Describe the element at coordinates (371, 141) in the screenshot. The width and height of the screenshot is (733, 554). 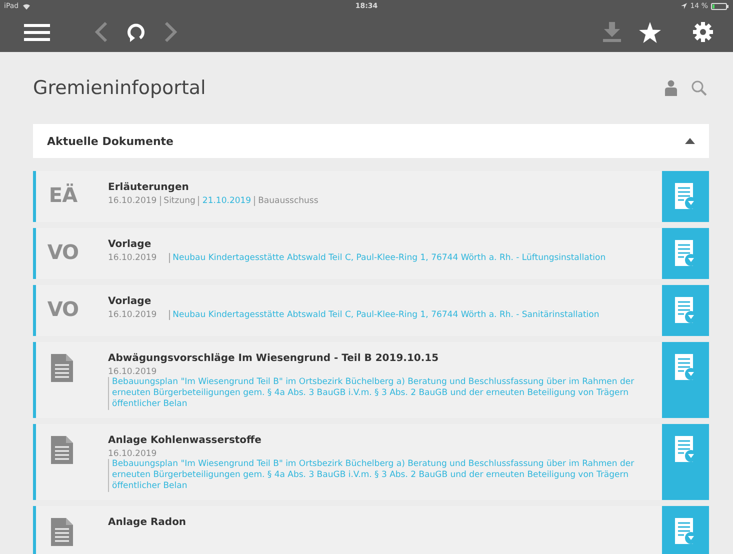
I see `panel-header: Aktuelle Dokumente` at that location.